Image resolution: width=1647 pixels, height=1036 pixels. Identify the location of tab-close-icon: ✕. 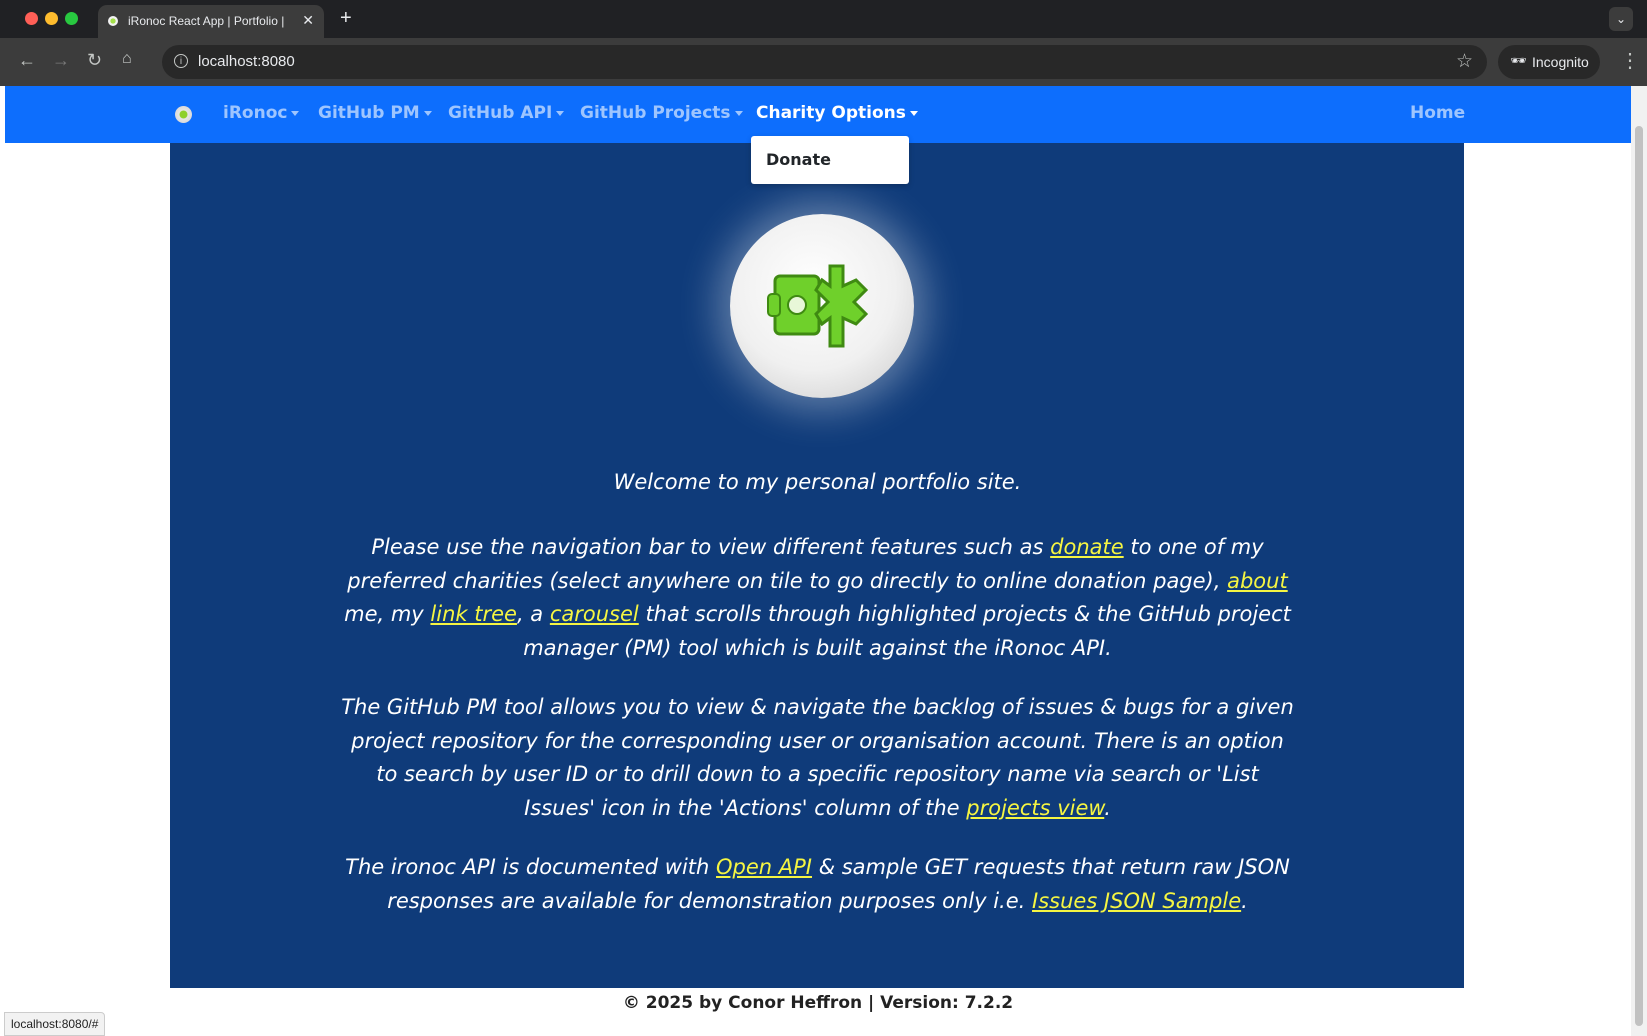
(308, 20).